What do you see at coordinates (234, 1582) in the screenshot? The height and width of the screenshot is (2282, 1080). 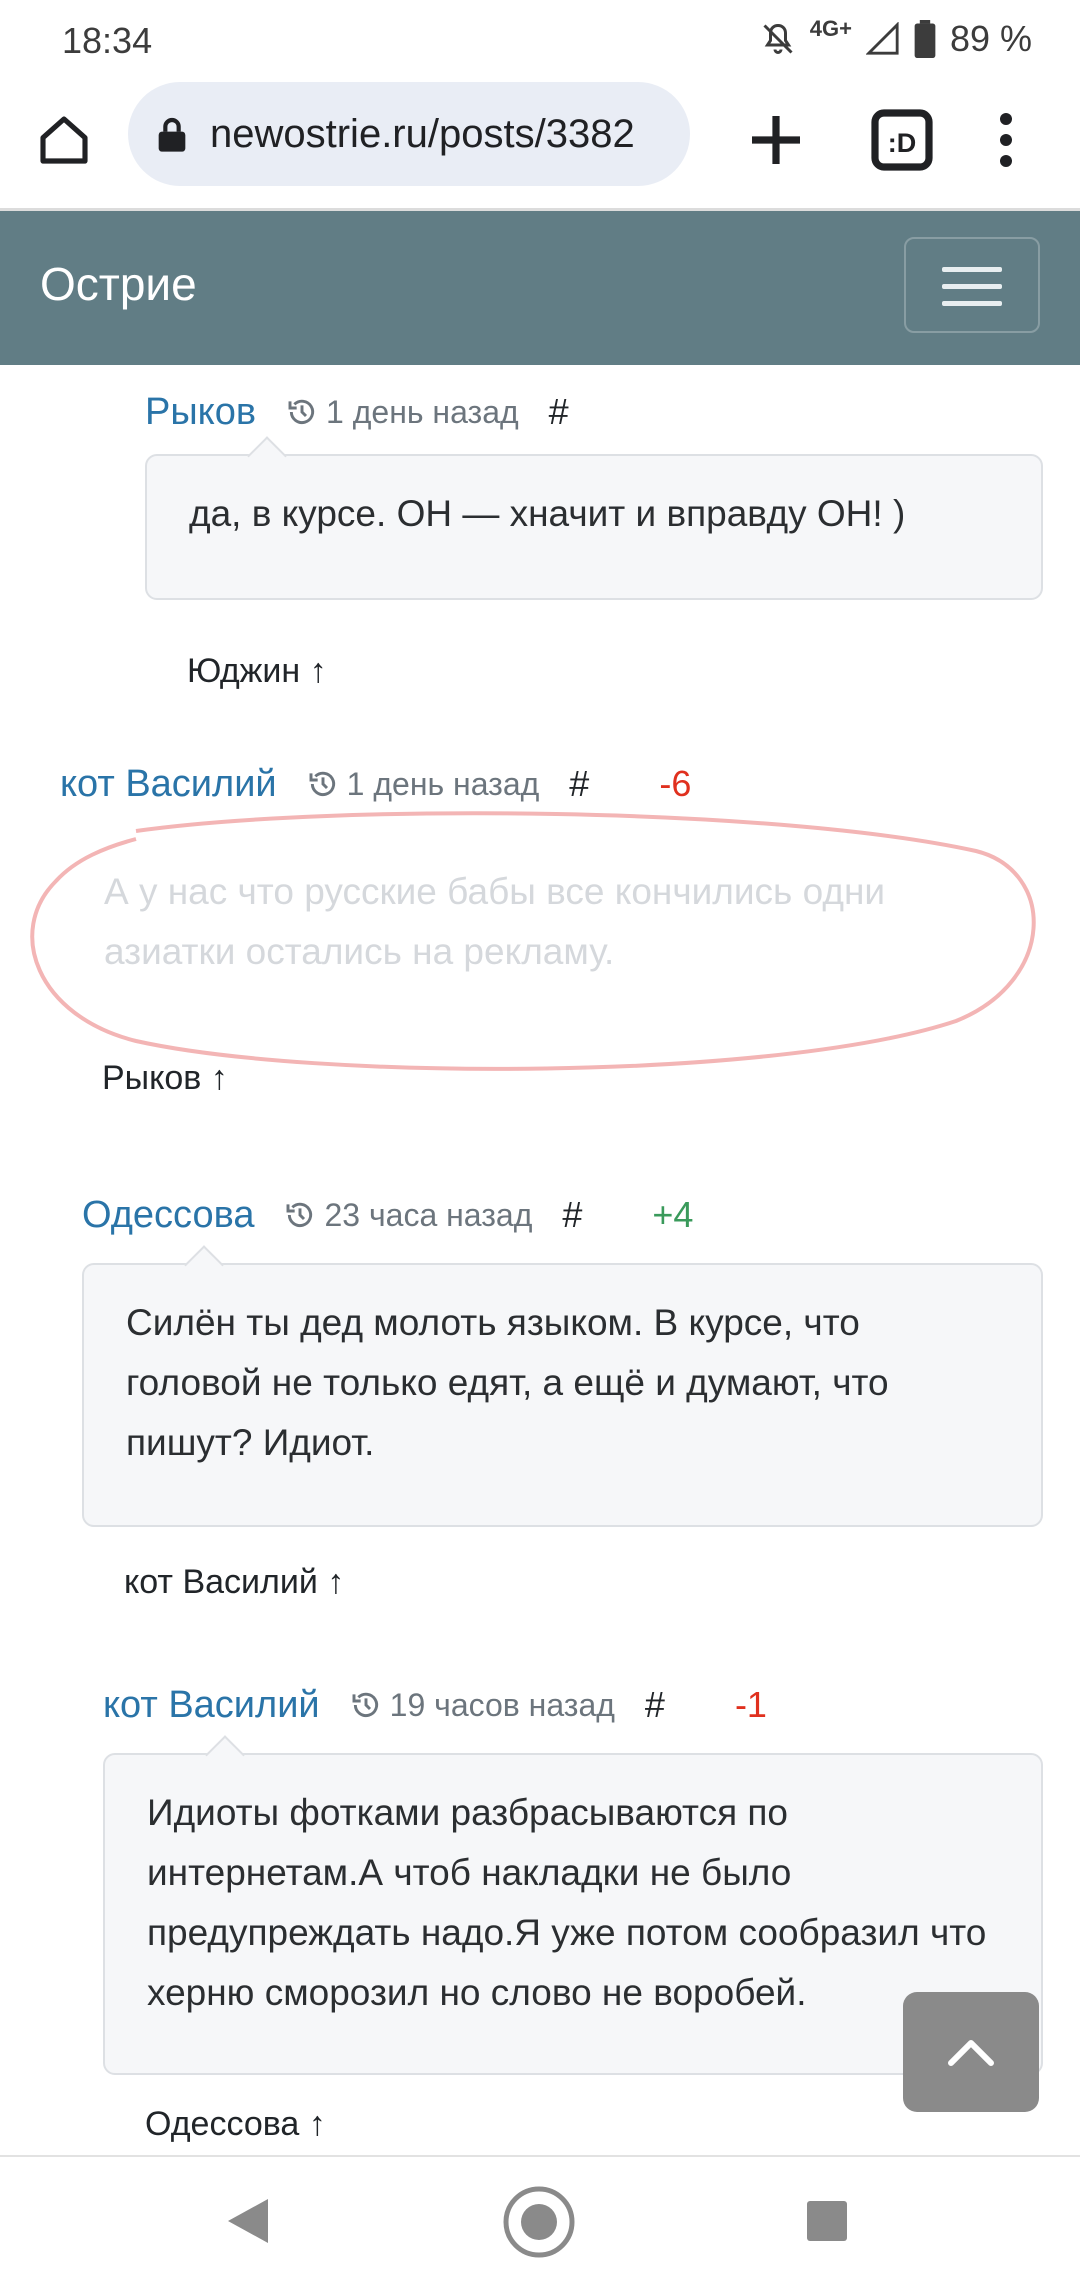 I see `reply-to-link: кот Василий ↑` at bounding box center [234, 1582].